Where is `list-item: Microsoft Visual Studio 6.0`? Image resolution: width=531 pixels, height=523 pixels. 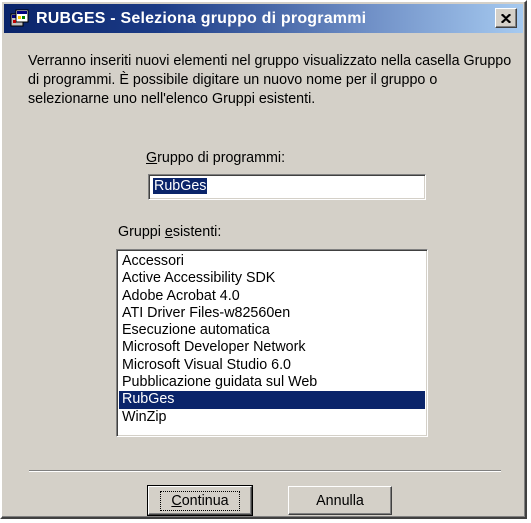 list-item: Microsoft Visual Studio 6.0 is located at coordinates (272, 365).